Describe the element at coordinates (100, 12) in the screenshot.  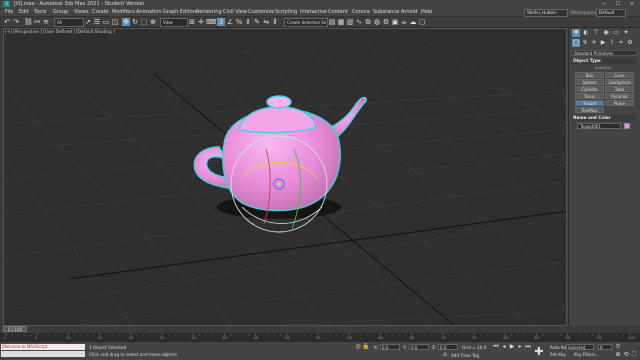
I see `menu-create: Create` at that location.